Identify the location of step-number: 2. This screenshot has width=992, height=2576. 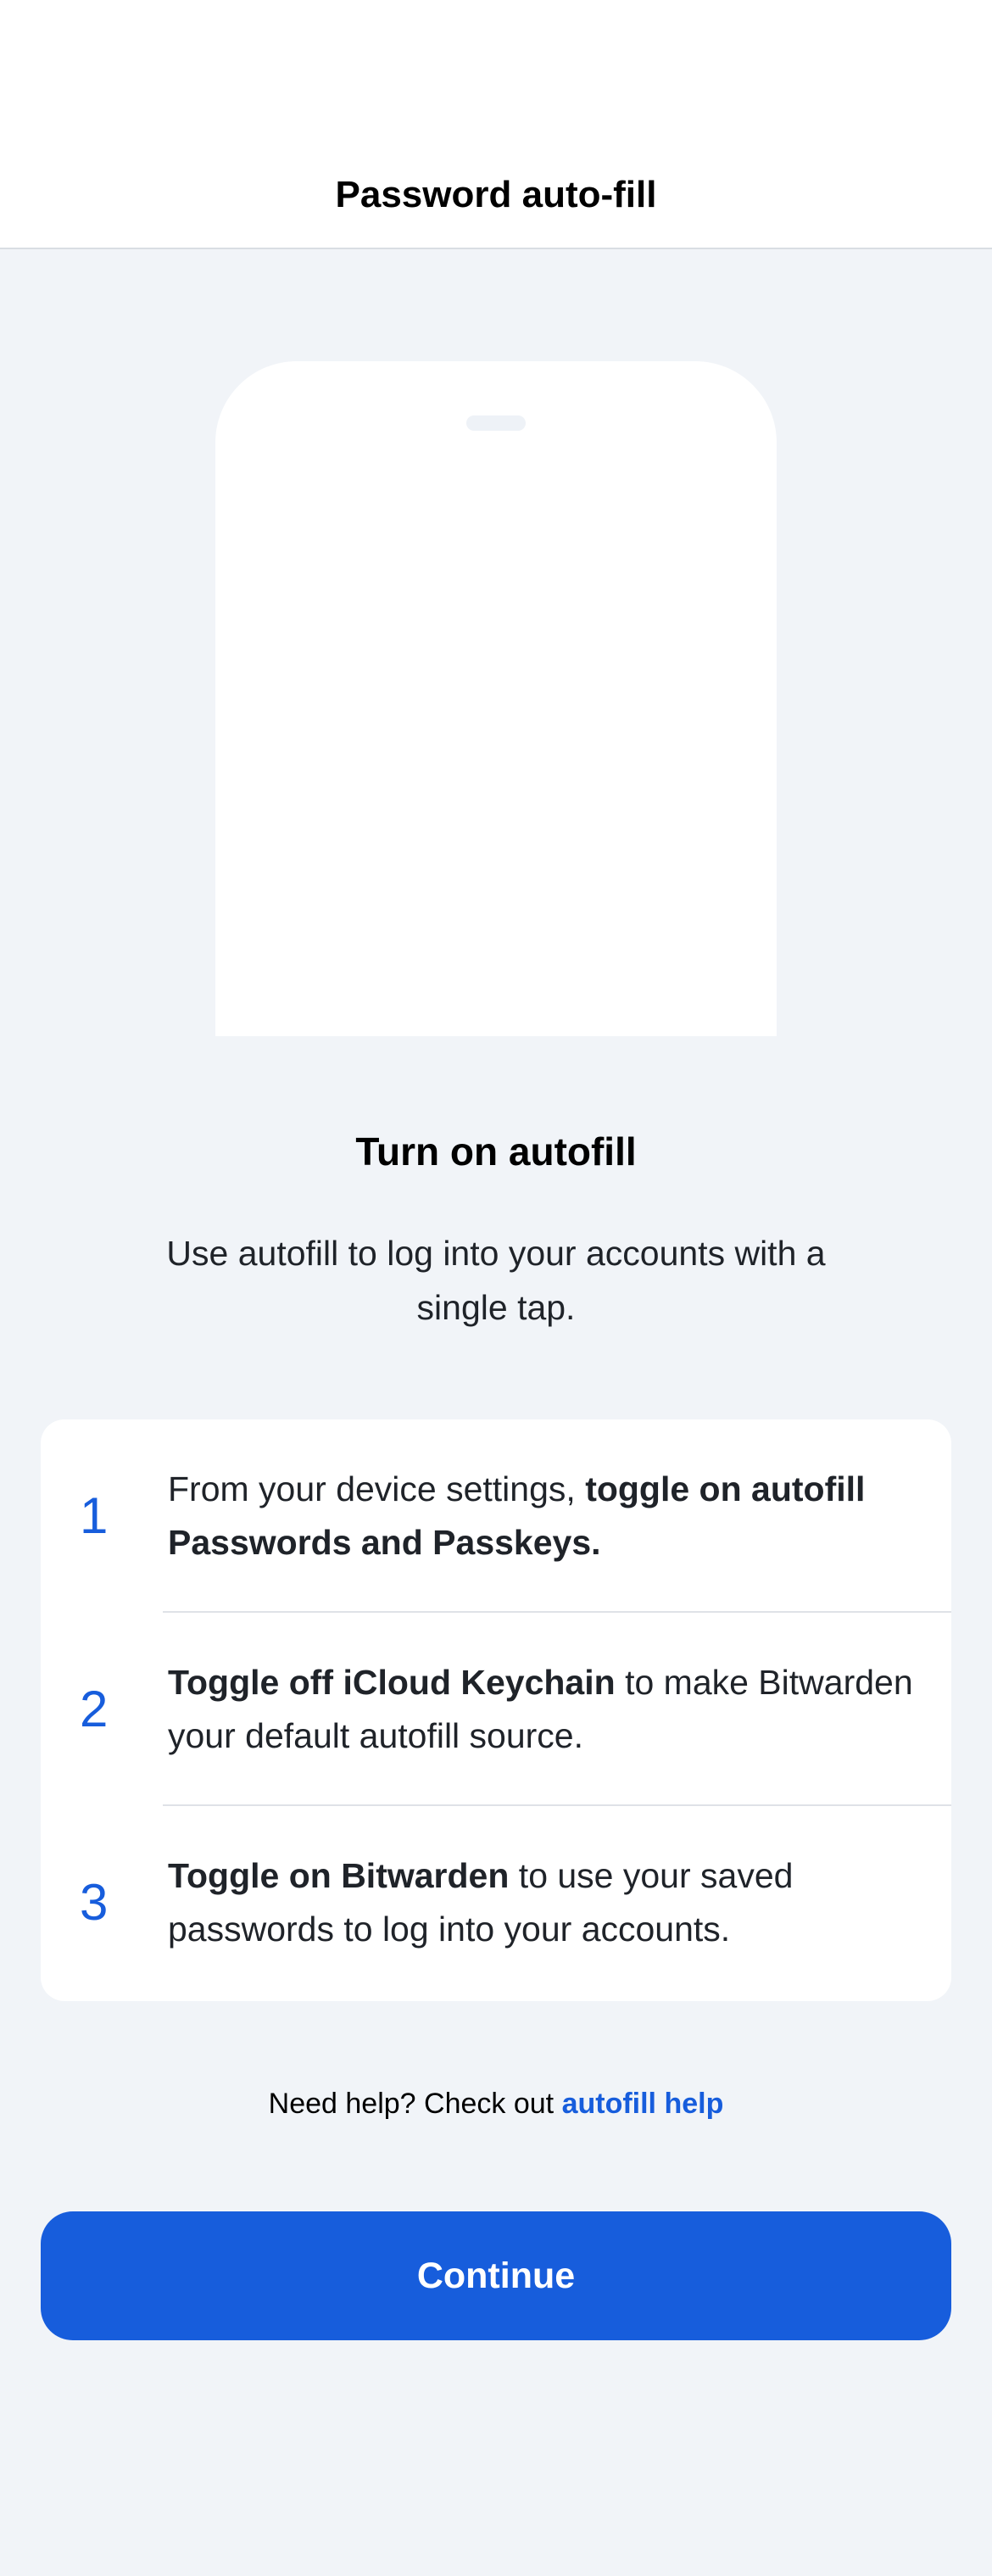
(94, 1709).